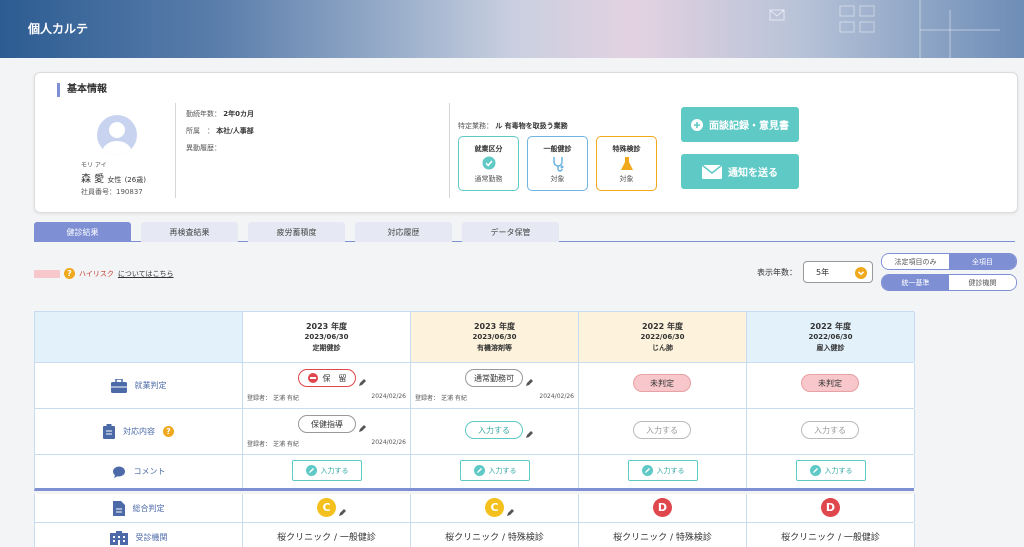  What do you see at coordinates (884, 29) in the screenshot?
I see `header-decoration` at bounding box center [884, 29].